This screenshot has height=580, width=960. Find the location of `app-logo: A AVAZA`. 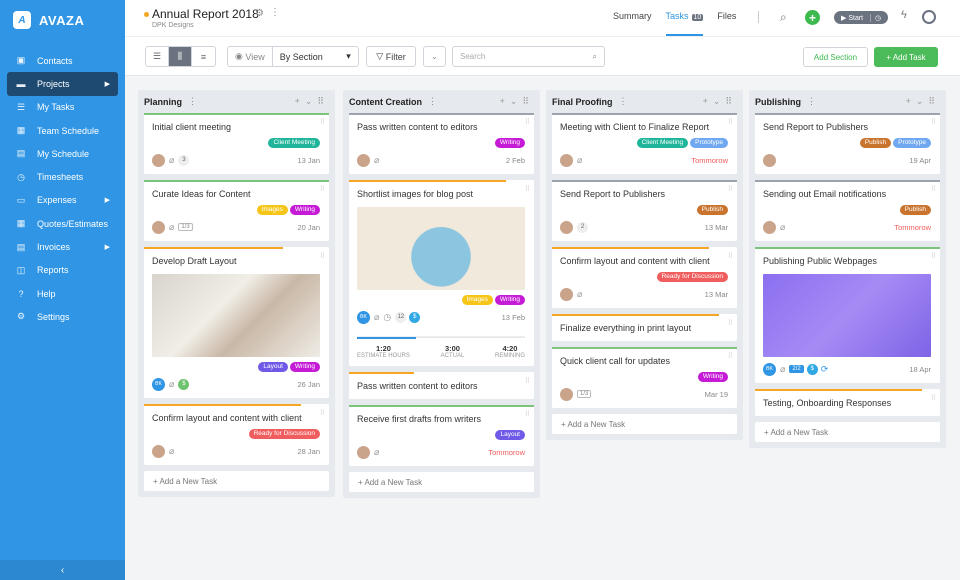

app-logo: A AVAZA is located at coordinates (42, 20).